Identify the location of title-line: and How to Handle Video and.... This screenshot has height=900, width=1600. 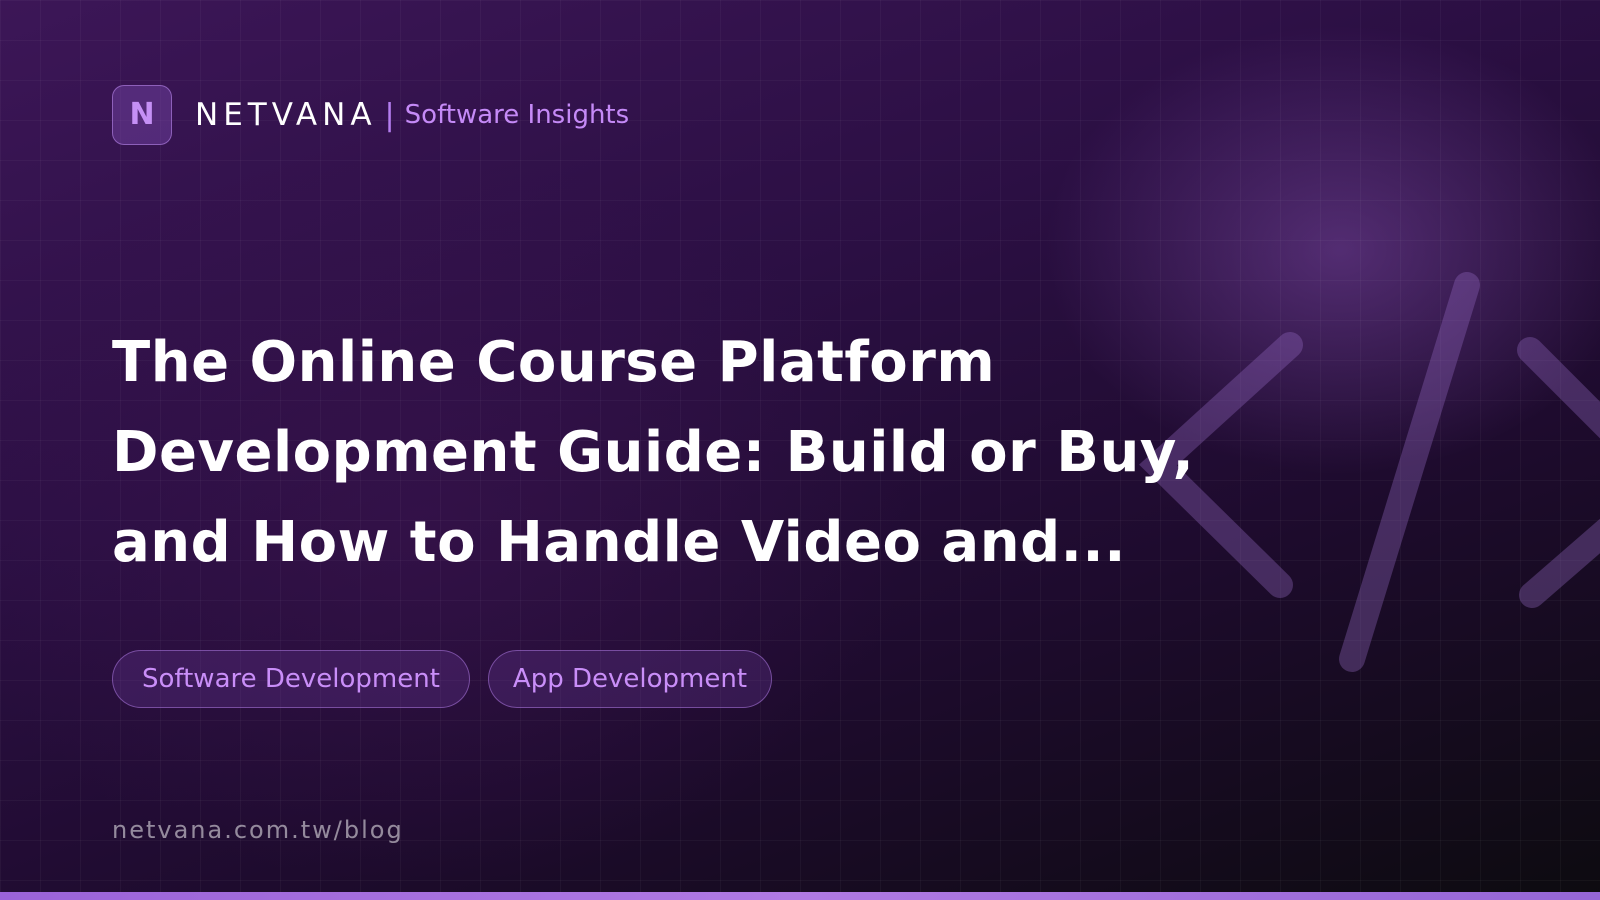
(619, 542).